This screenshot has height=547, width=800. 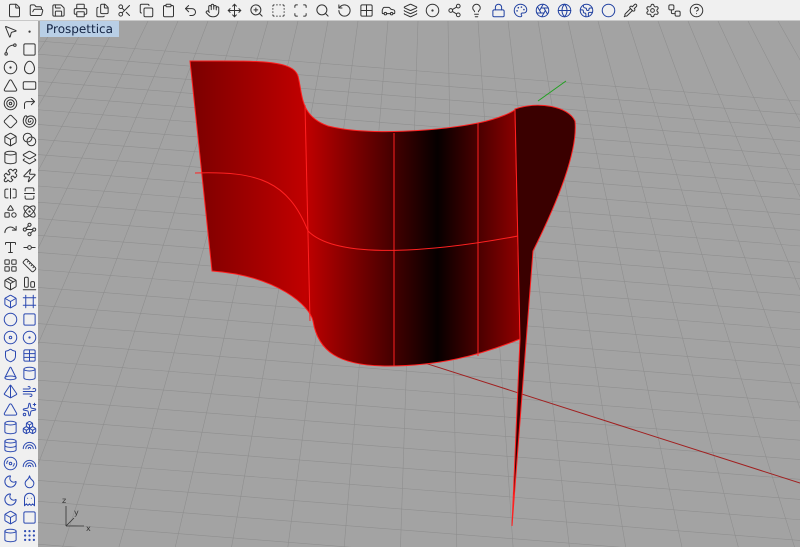 I want to click on axis-label: y, so click(x=76, y=512).